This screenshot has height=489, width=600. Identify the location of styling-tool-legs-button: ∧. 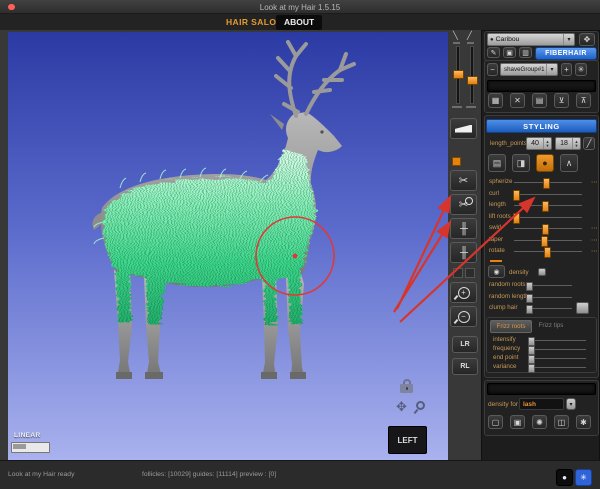
(569, 163).